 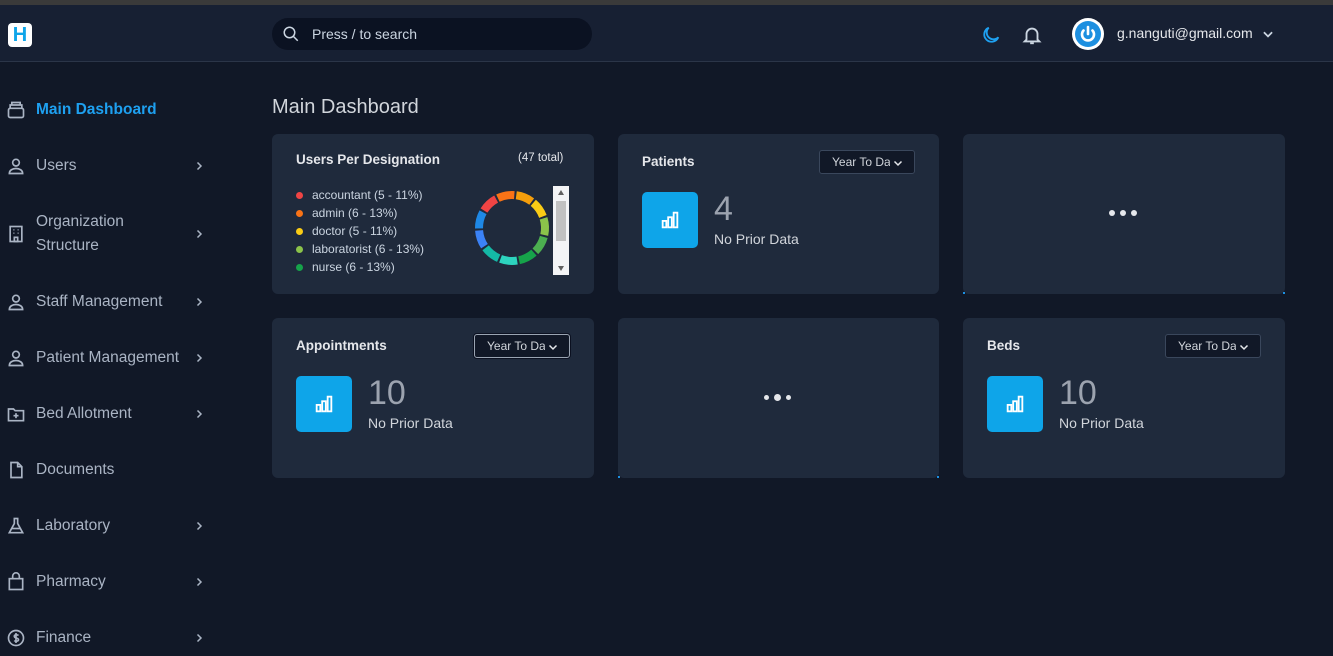 I want to click on power-logo-icon, so click(x=1088, y=34).